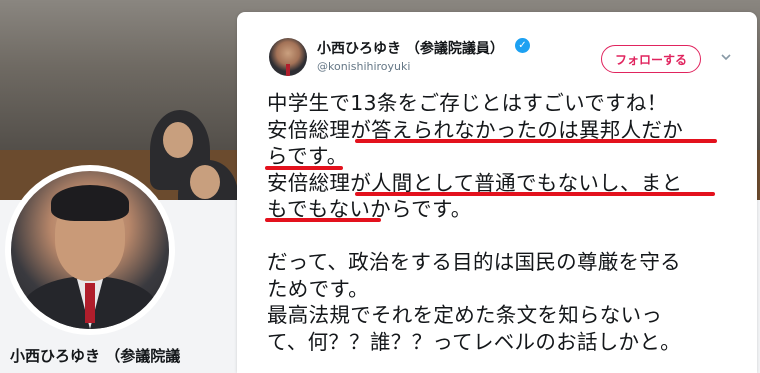 The image size is (760, 373). What do you see at coordinates (288, 57) in the screenshot?
I see `tweet-author-avatar` at bounding box center [288, 57].